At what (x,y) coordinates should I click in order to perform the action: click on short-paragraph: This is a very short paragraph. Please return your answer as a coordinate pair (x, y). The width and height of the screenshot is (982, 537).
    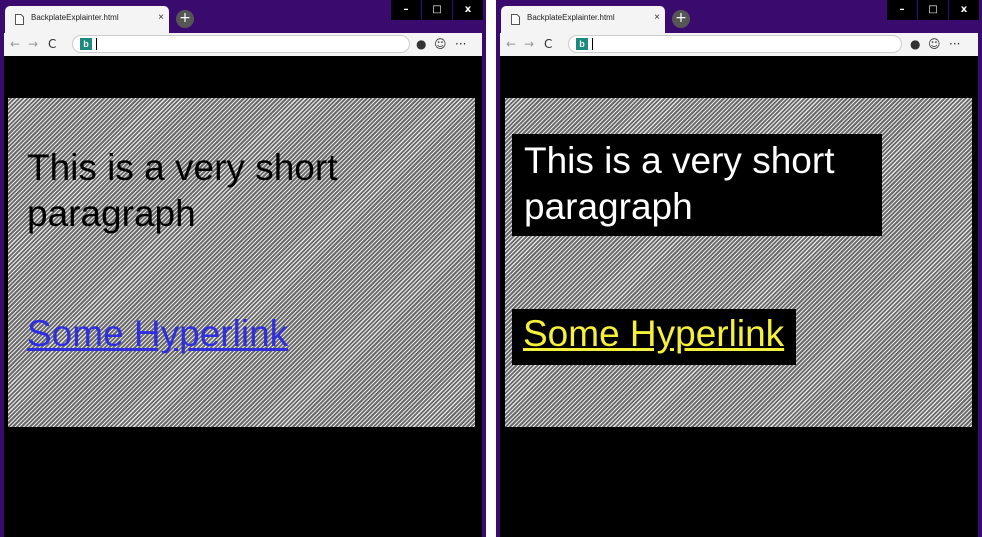
    Looking at the image, I should click on (182, 190).